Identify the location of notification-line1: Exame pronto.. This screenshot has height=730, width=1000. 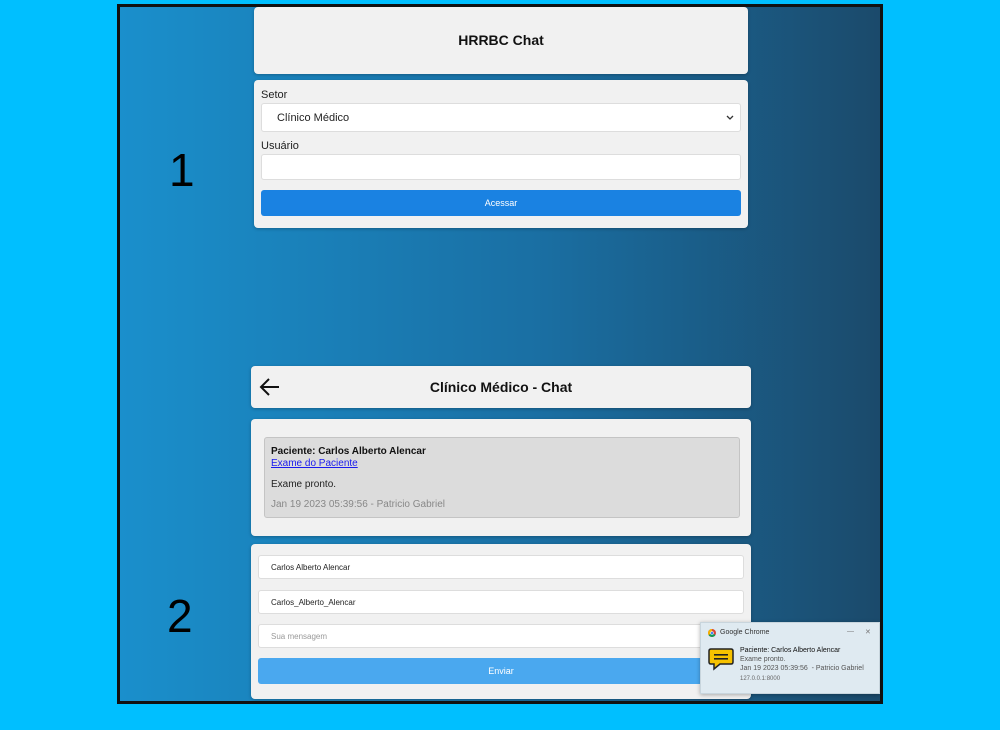
(763, 659).